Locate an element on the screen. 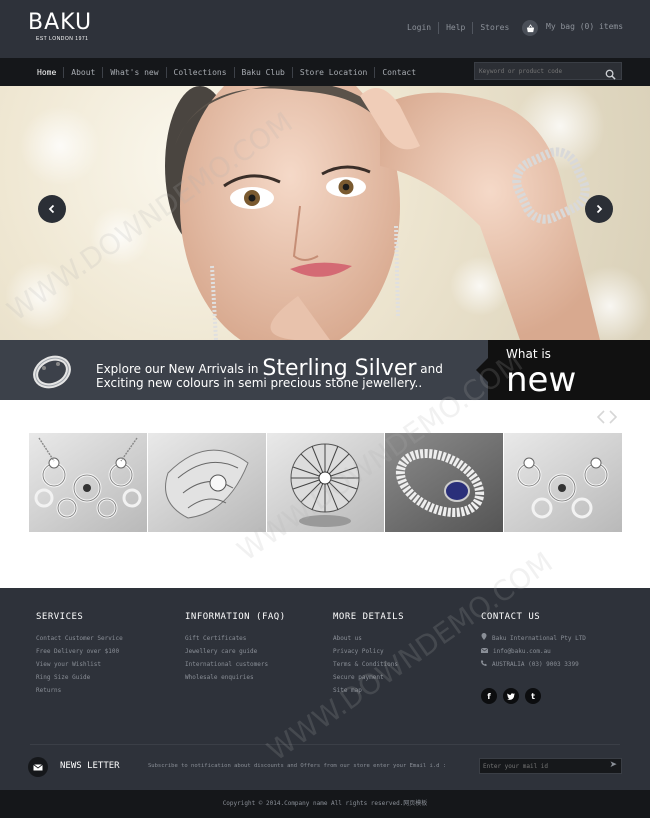  footer-link: About us is located at coordinates (368, 638).